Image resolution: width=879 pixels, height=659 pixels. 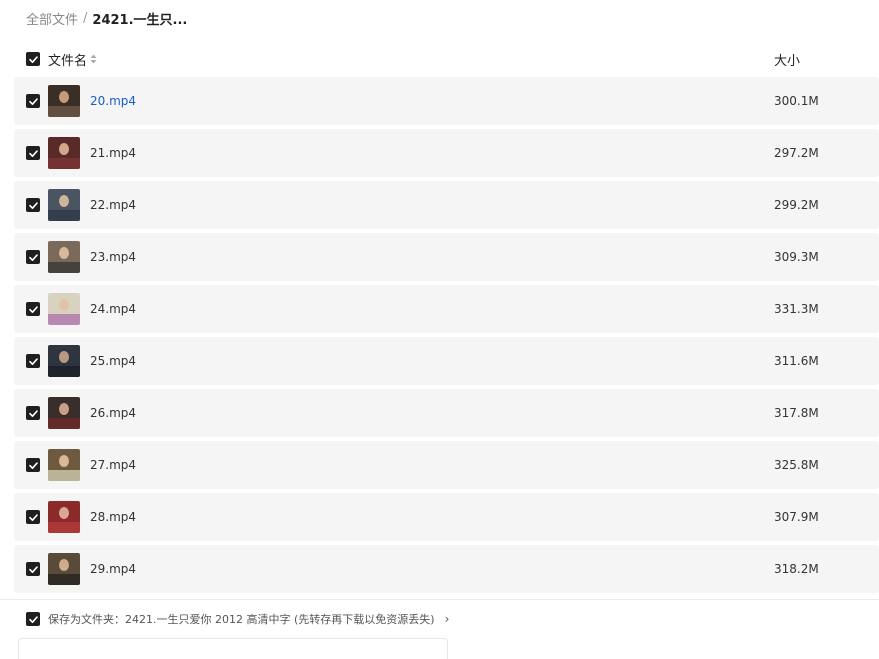 I want to click on file-name: 27.mp4, so click(x=113, y=465).